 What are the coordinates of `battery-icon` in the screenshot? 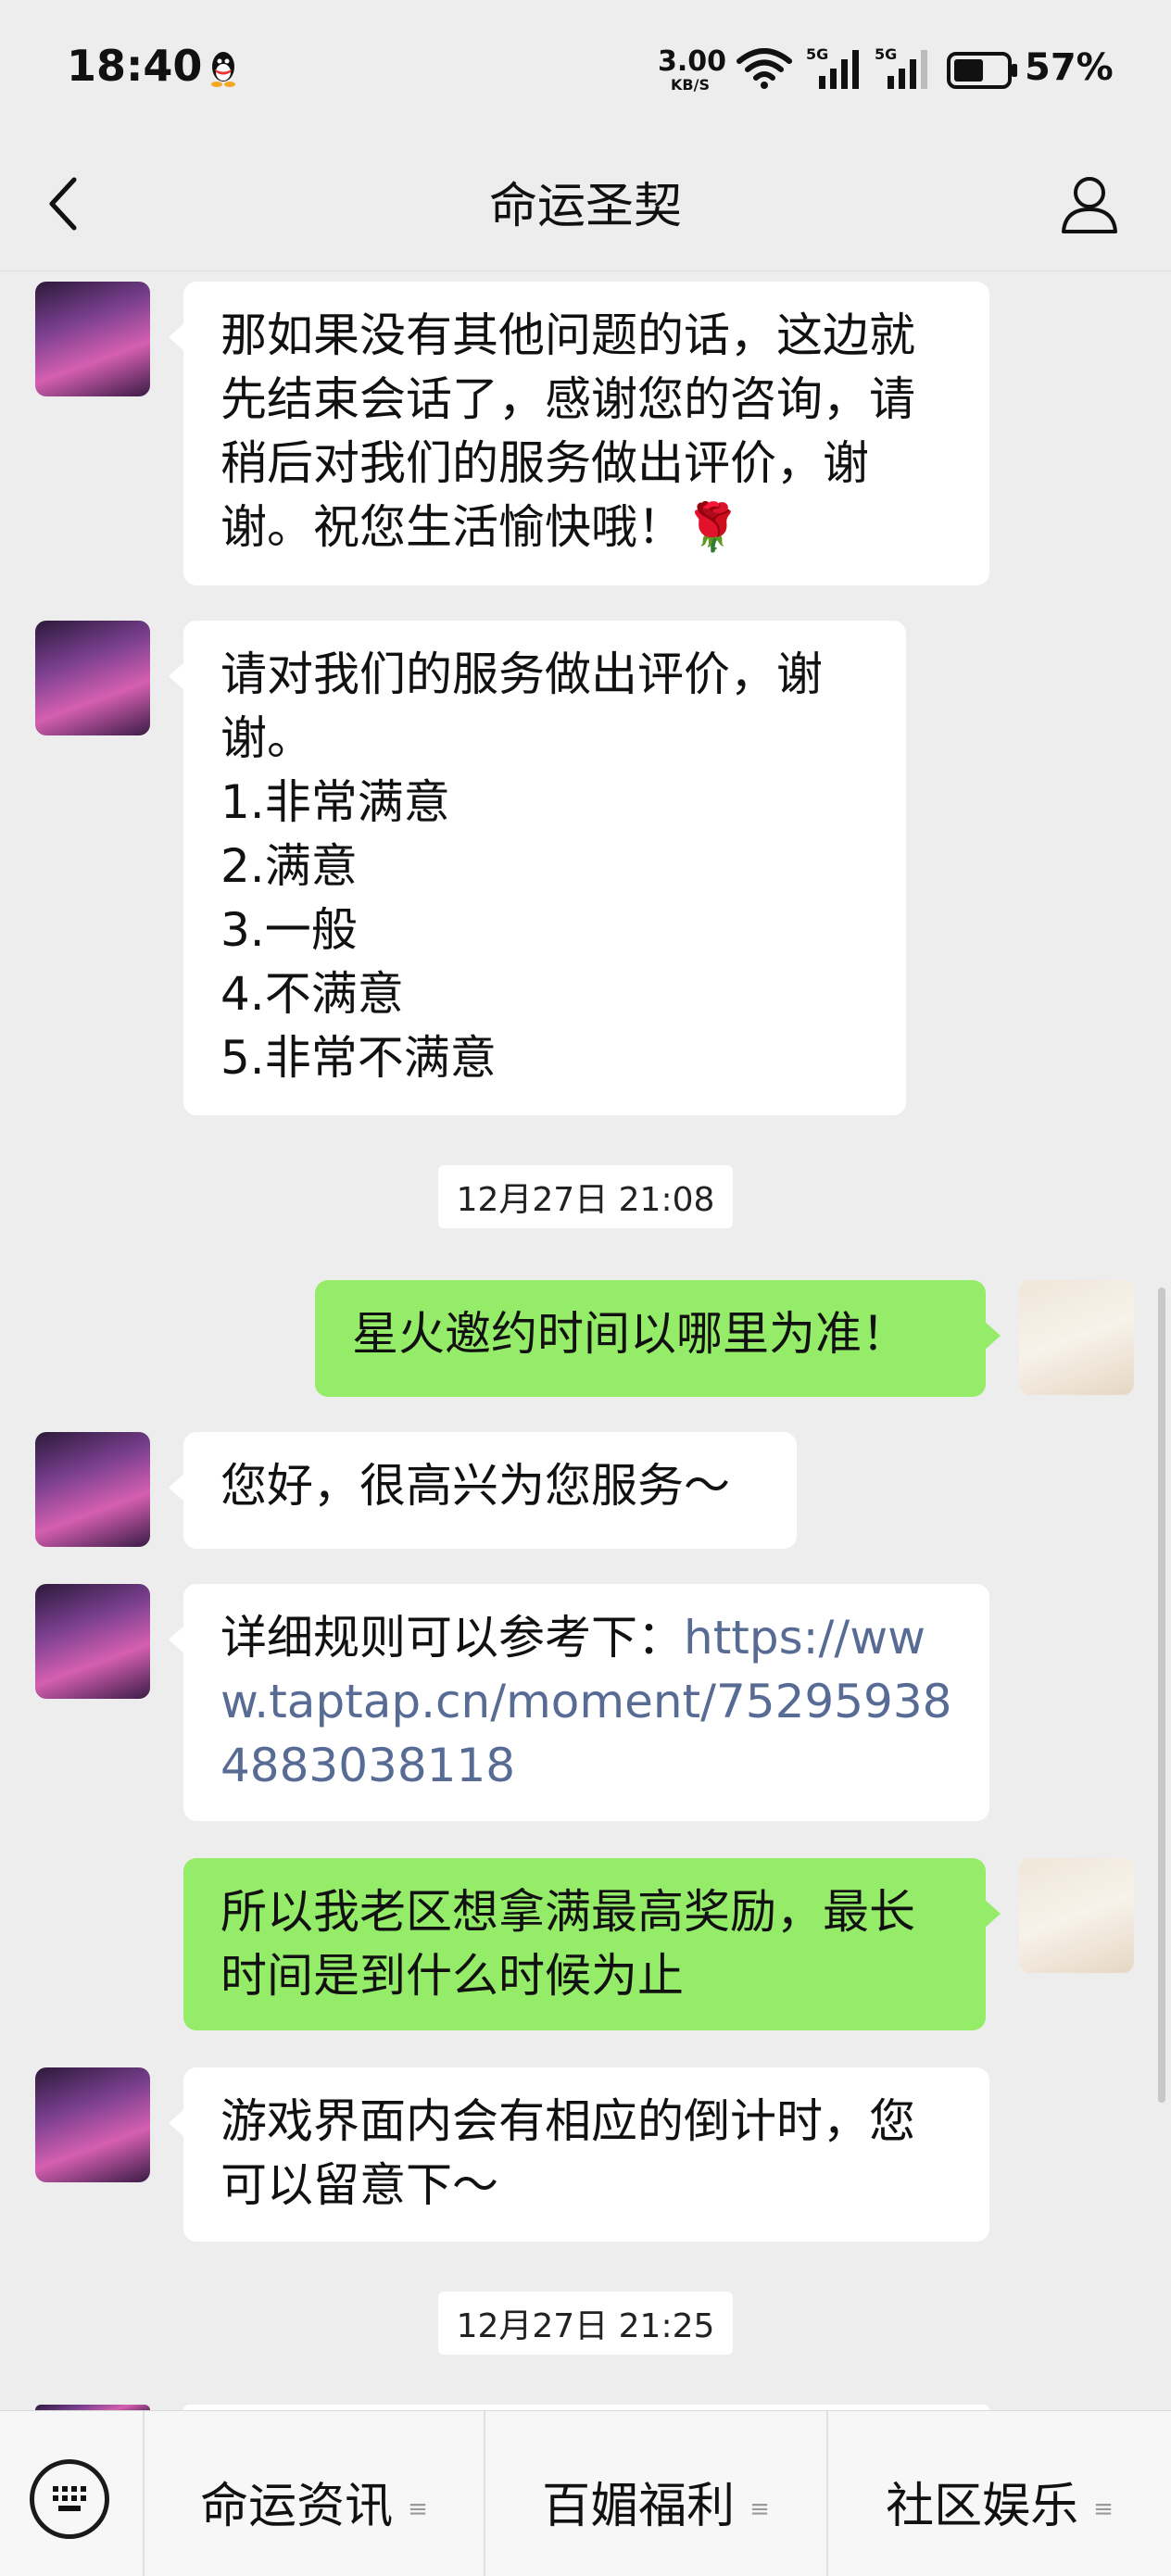 It's located at (982, 70).